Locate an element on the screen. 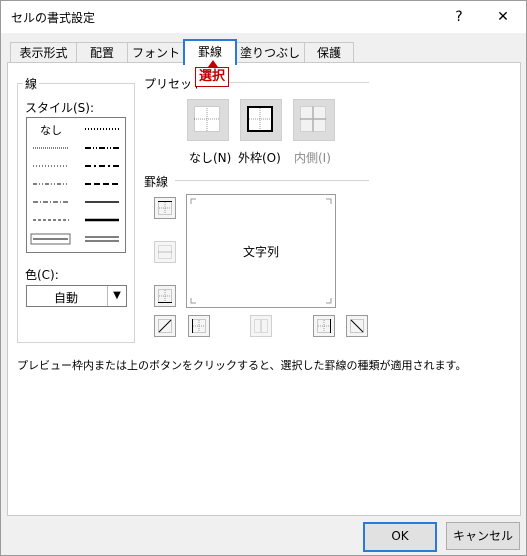 Image resolution: width=527 pixels, height=556 pixels. tab-number-format: 表示形式 is located at coordinates (43, 52).